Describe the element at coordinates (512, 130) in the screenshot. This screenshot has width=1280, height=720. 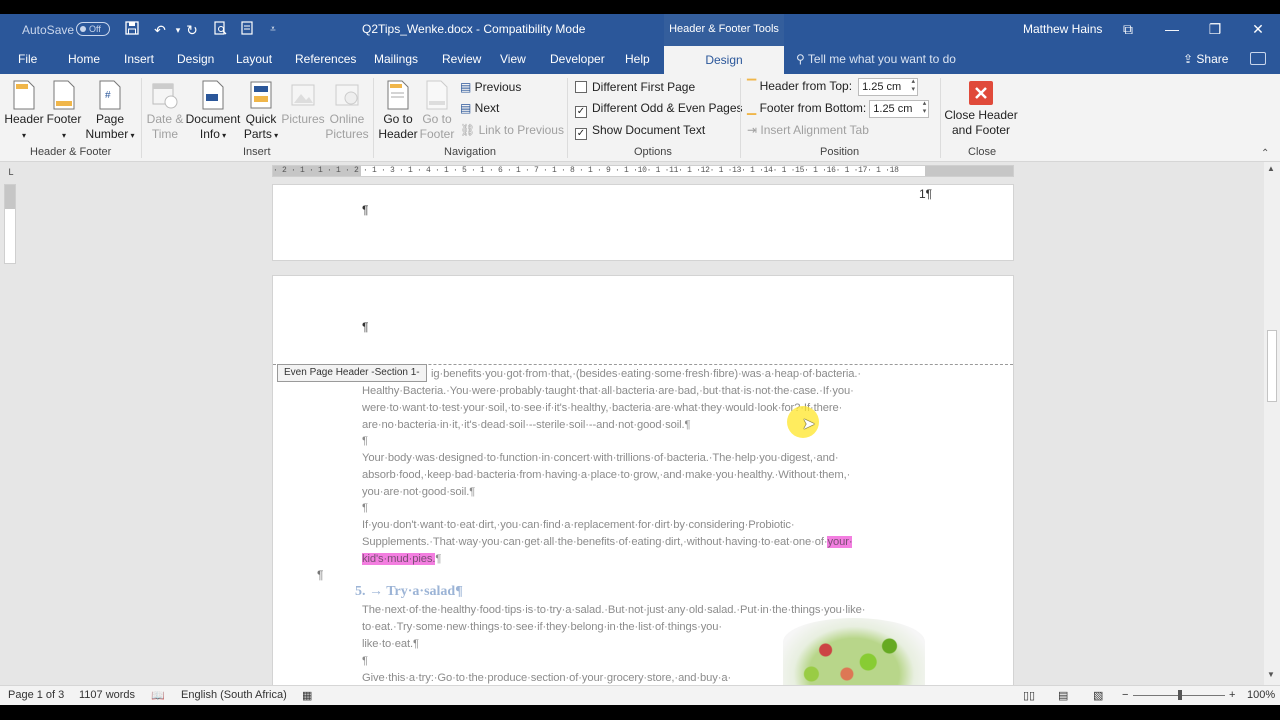
I see `link-to-previous-button: ⛓ Link to Previous` at that location.